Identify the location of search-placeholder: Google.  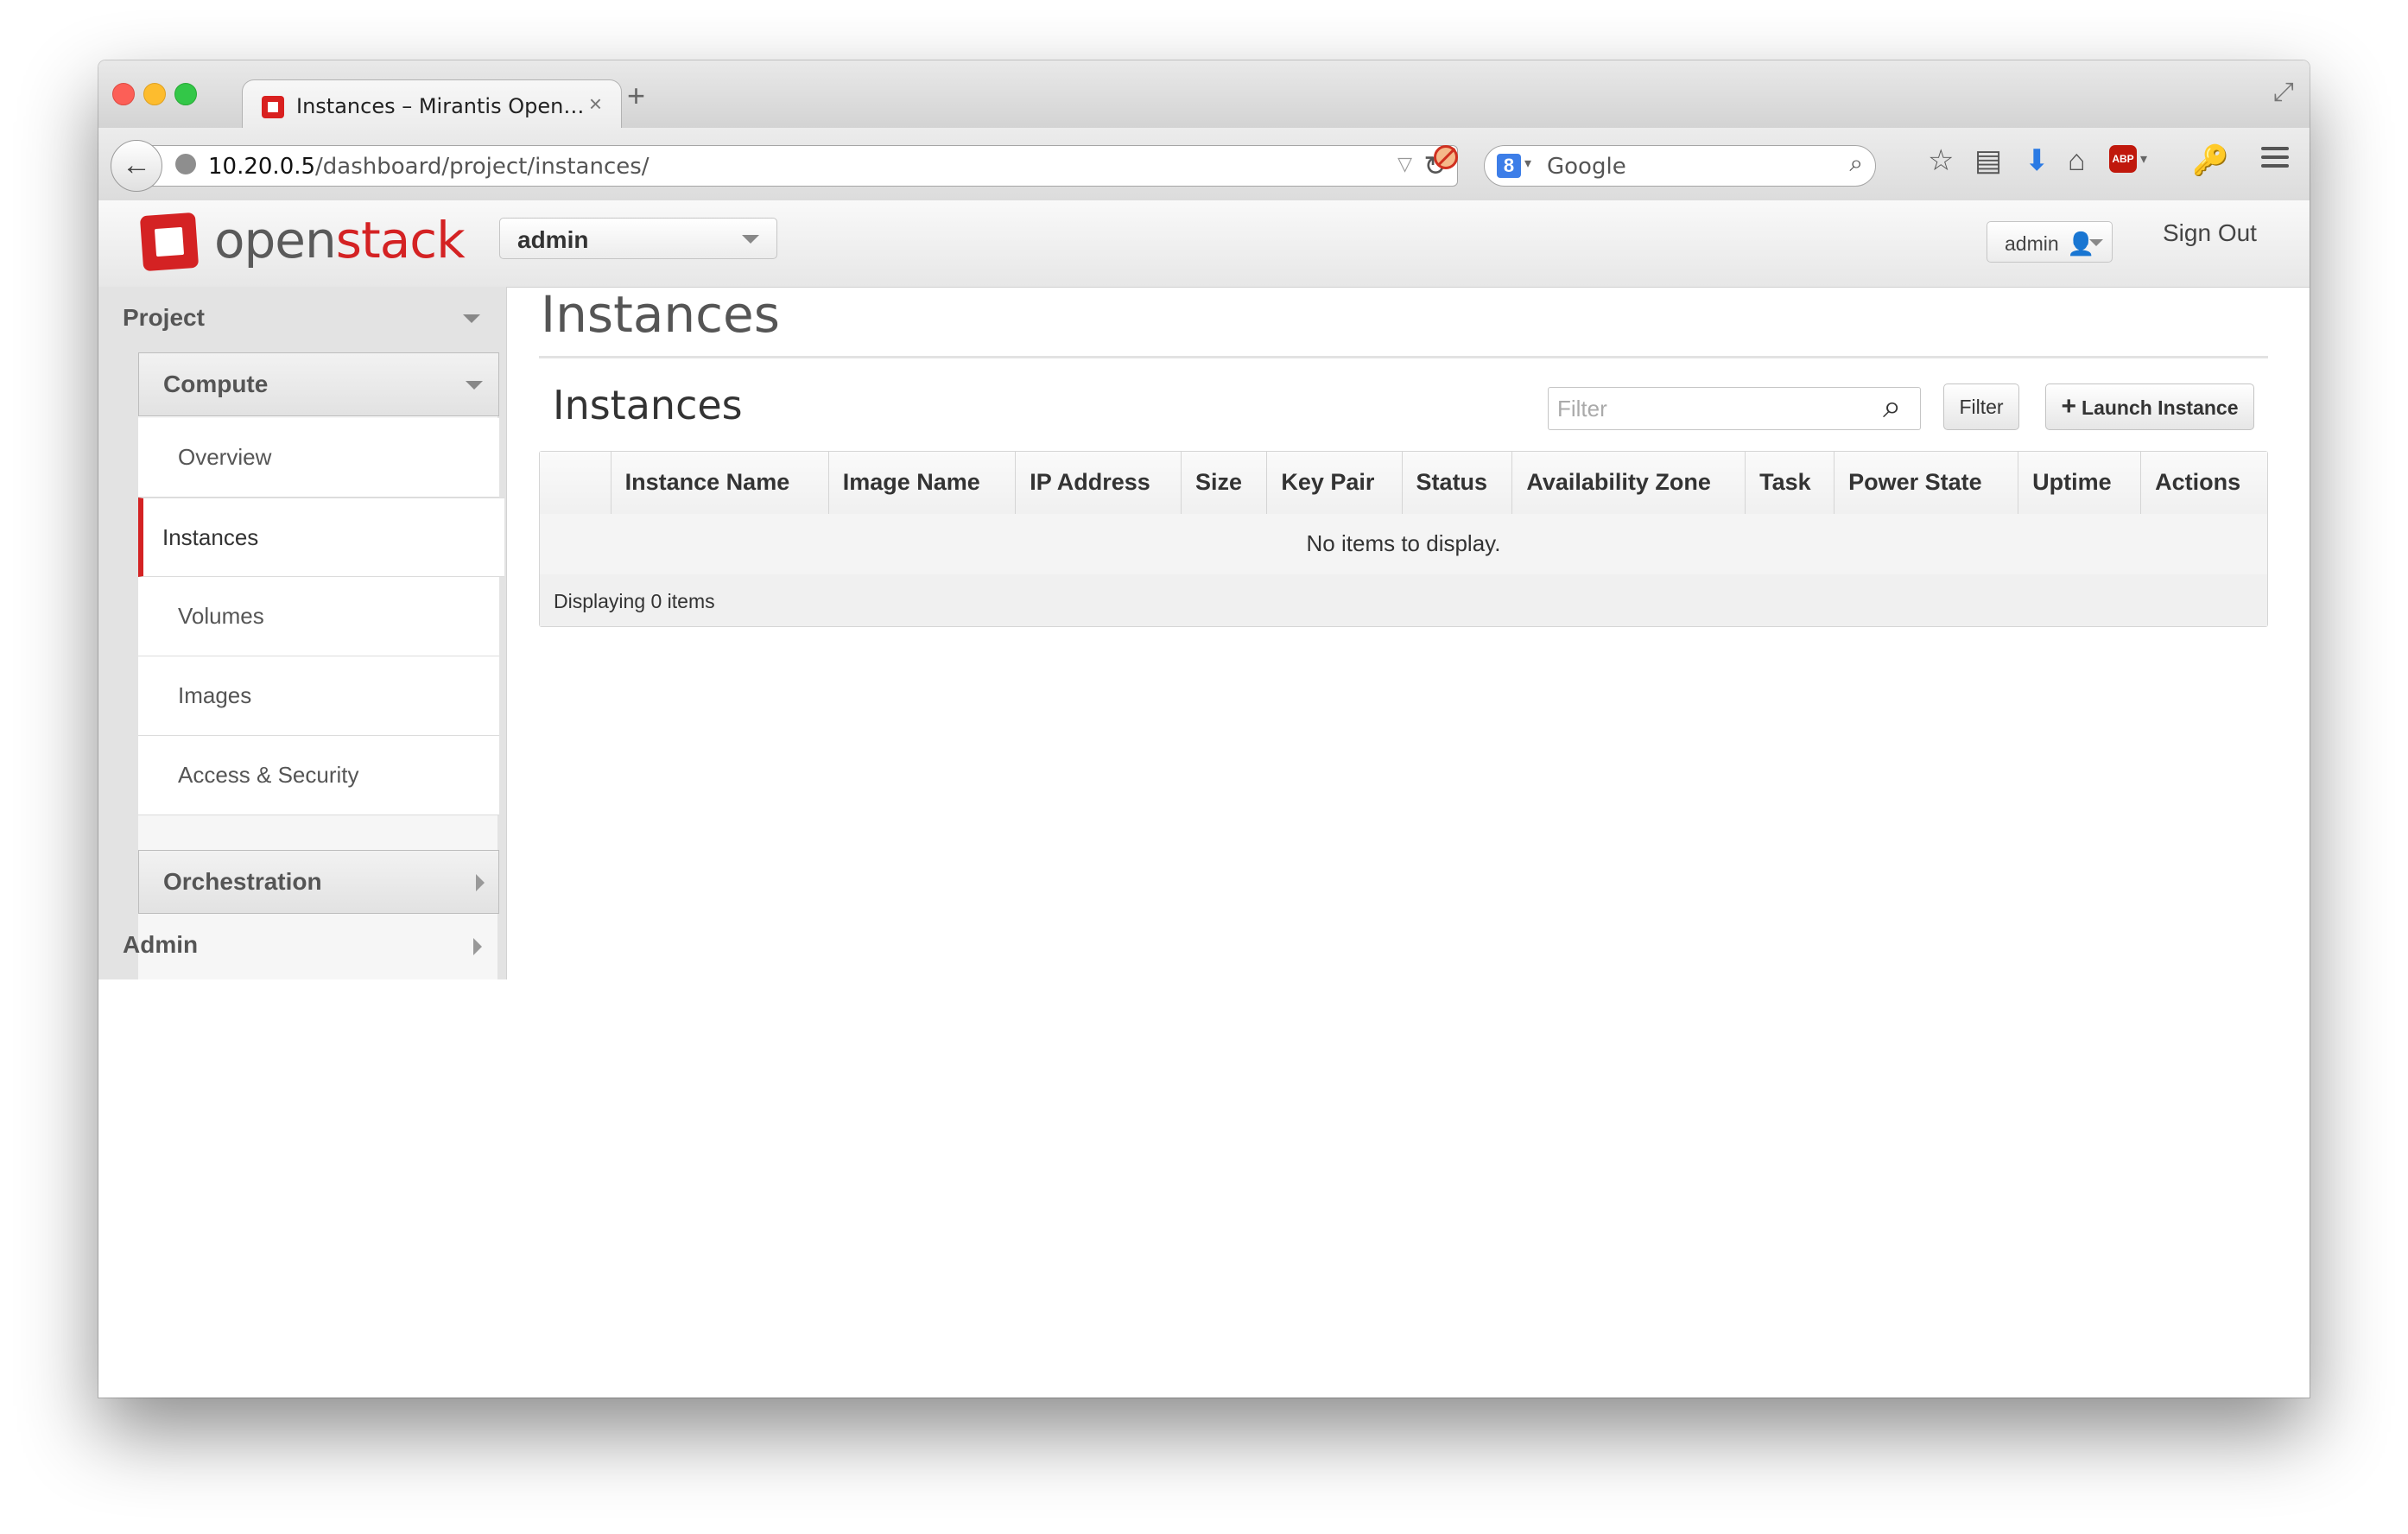
(1586, 167).